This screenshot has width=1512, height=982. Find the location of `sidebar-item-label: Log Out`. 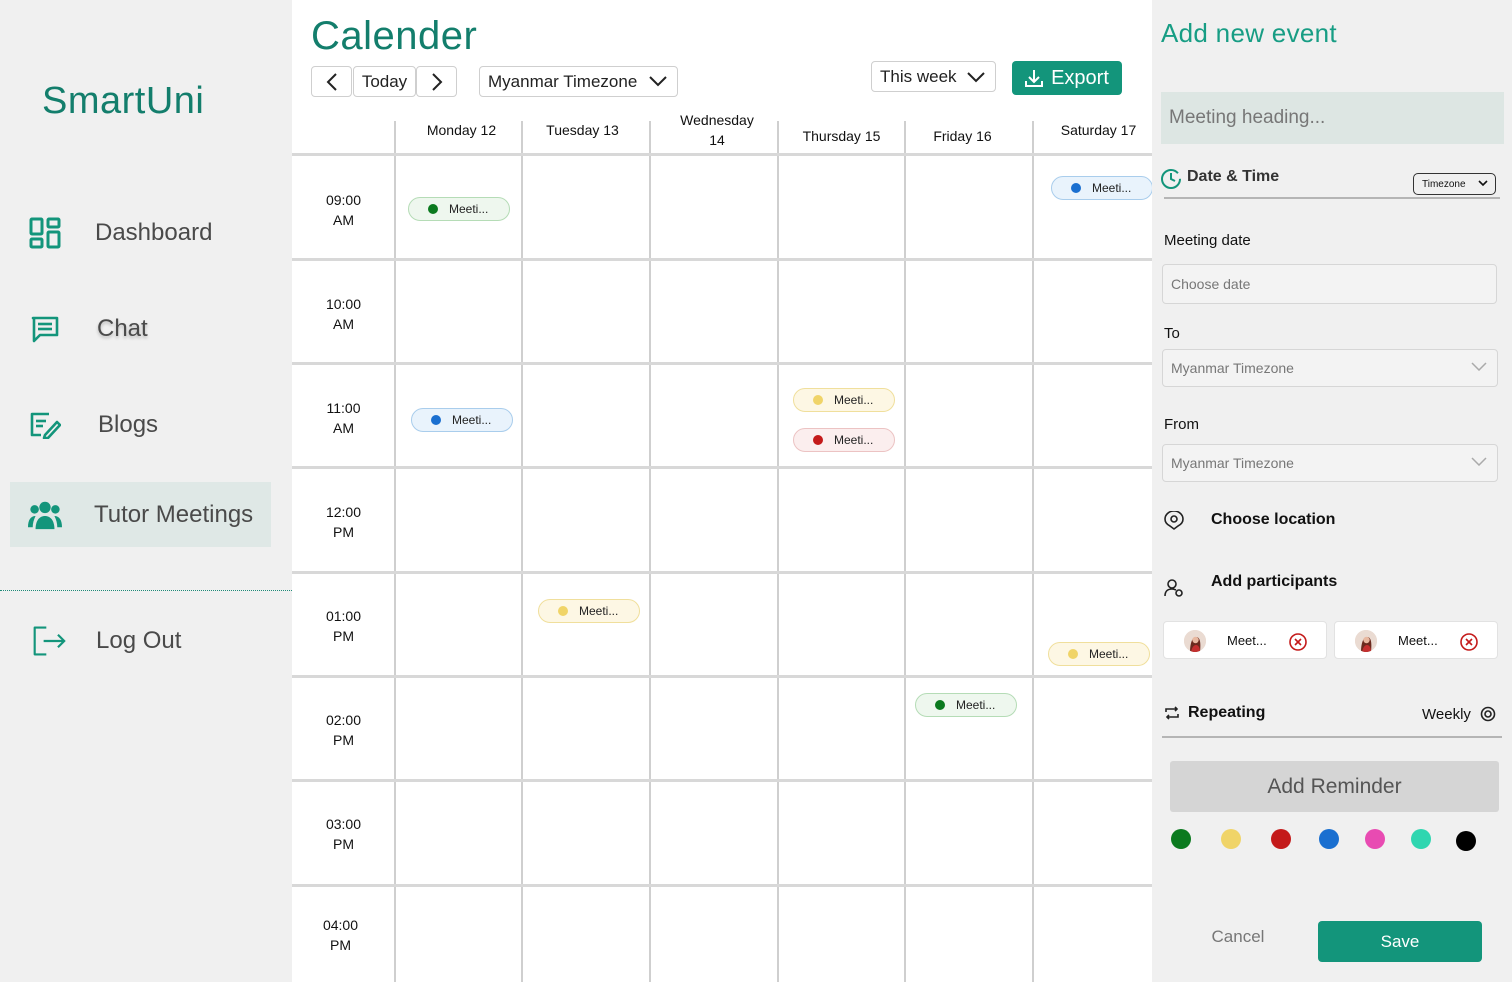

sidebar-item-label: Log Out is located at coordinates (139, 640).